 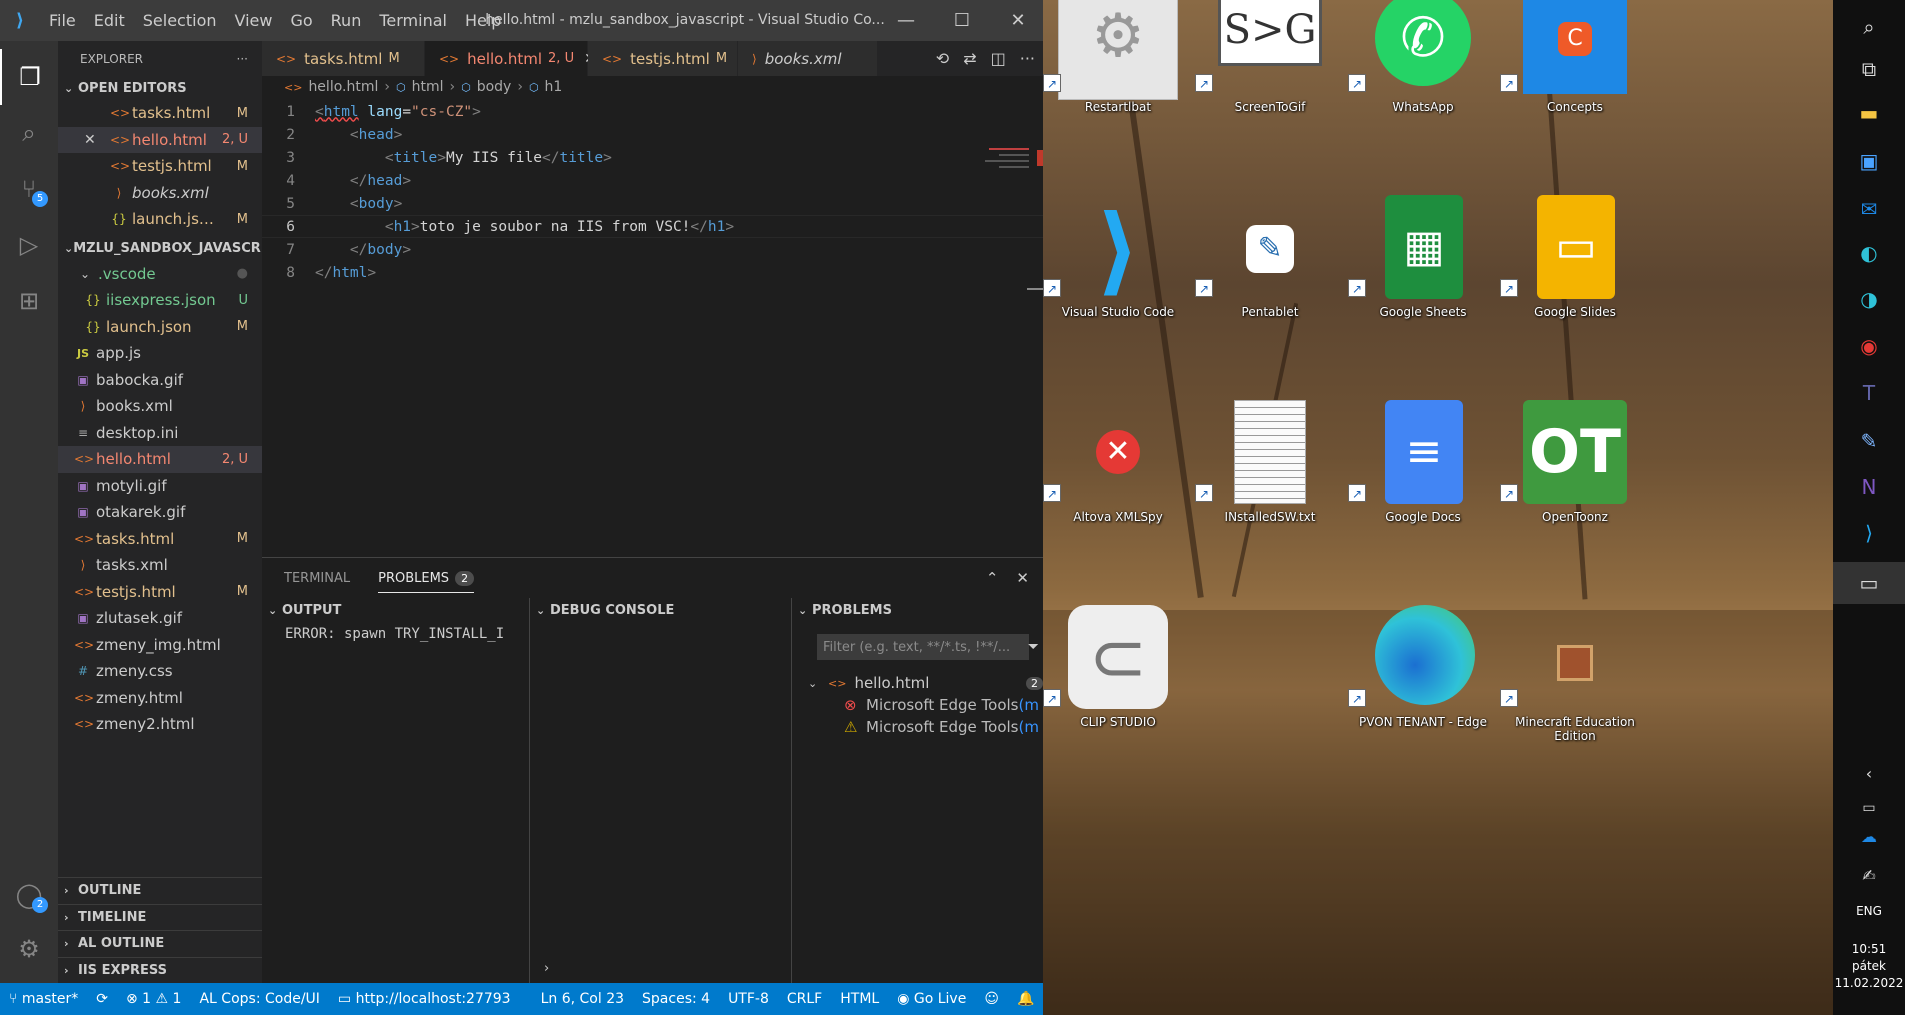 I want to click on timeline-icon: ⟲, so click(x=942, y=58).